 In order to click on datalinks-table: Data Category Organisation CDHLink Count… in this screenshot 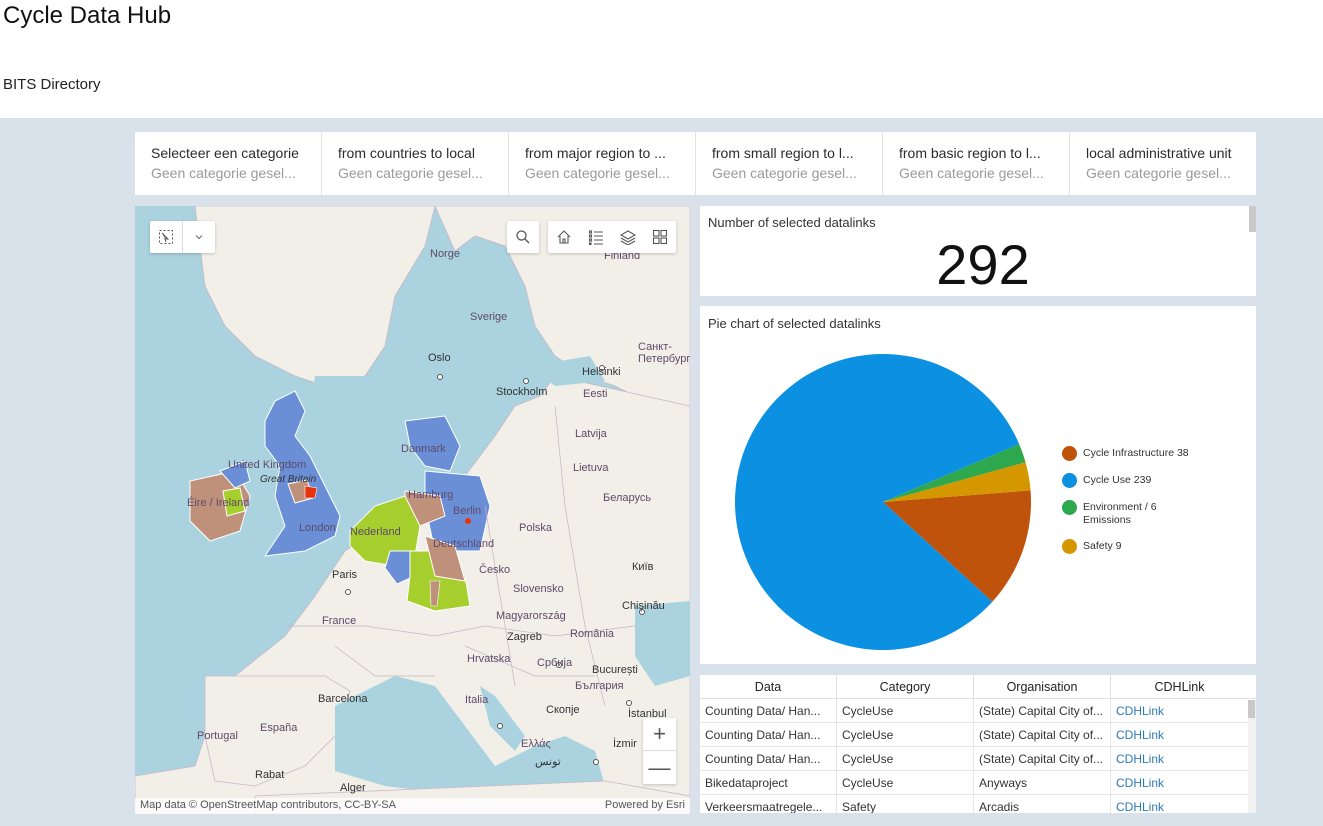, I will do `click(978, 744)`.